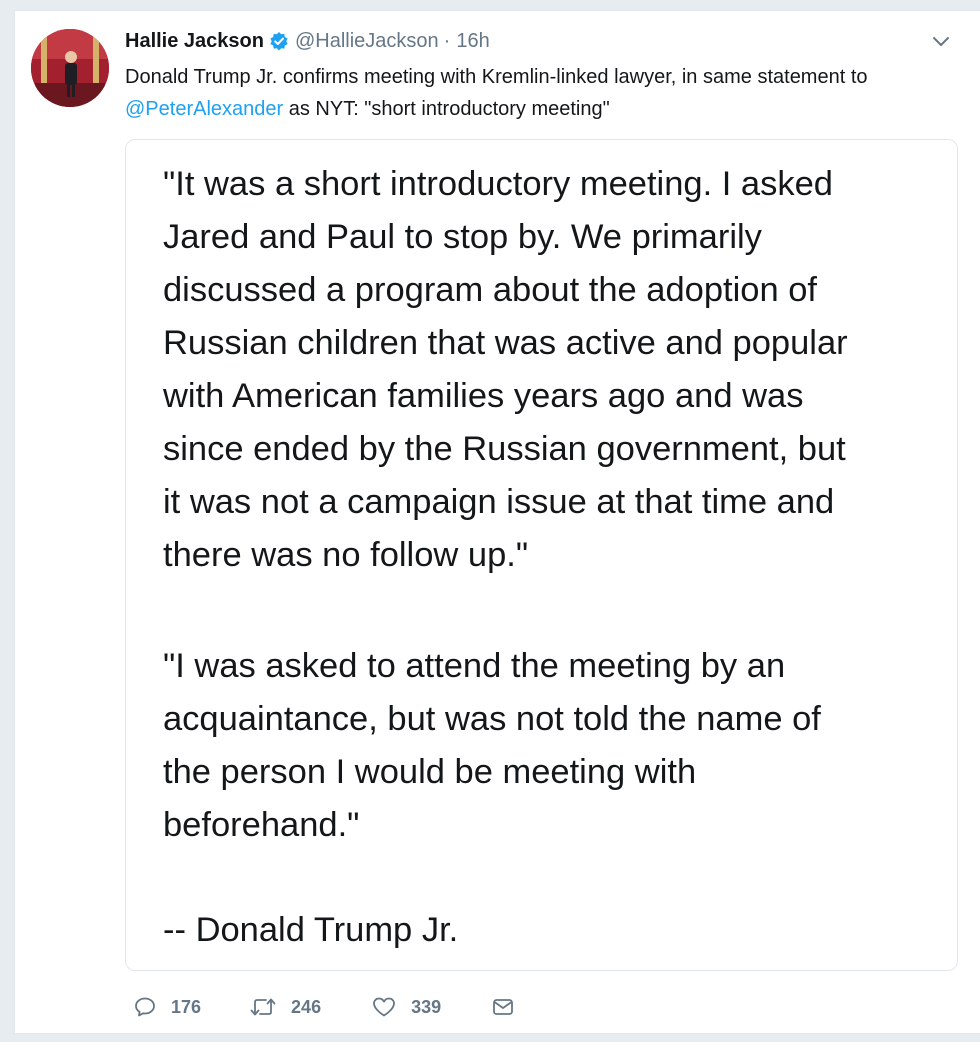 The width and height of the screenshot is (980, 1042). I want to click on retweet-button: 246, so click(285, 1007).